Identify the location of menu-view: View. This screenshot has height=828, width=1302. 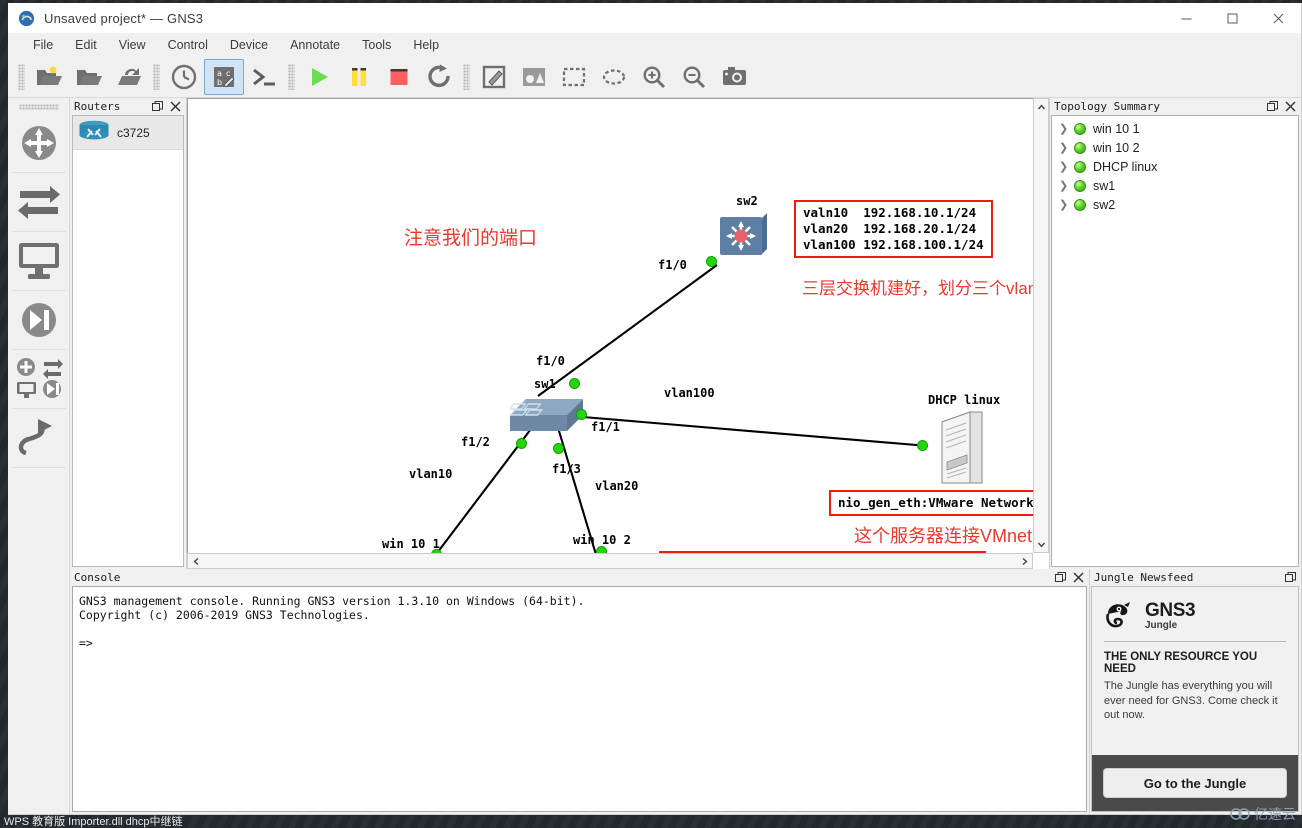
(132, 45).